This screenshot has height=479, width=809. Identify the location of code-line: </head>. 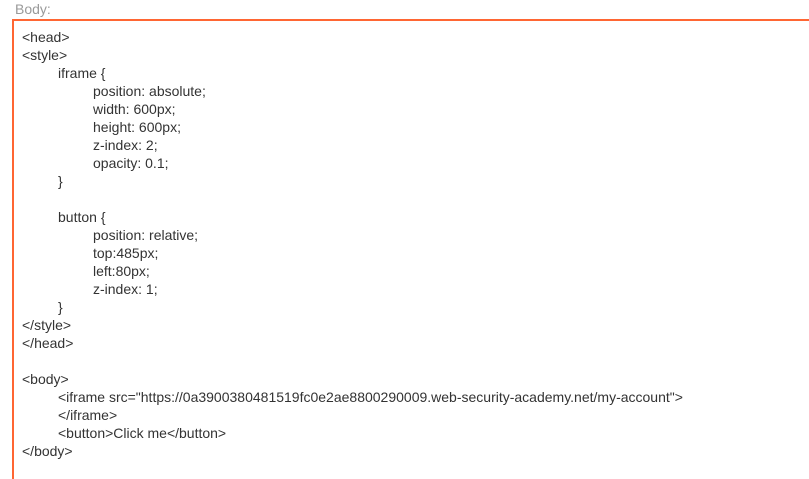
(48, 343).